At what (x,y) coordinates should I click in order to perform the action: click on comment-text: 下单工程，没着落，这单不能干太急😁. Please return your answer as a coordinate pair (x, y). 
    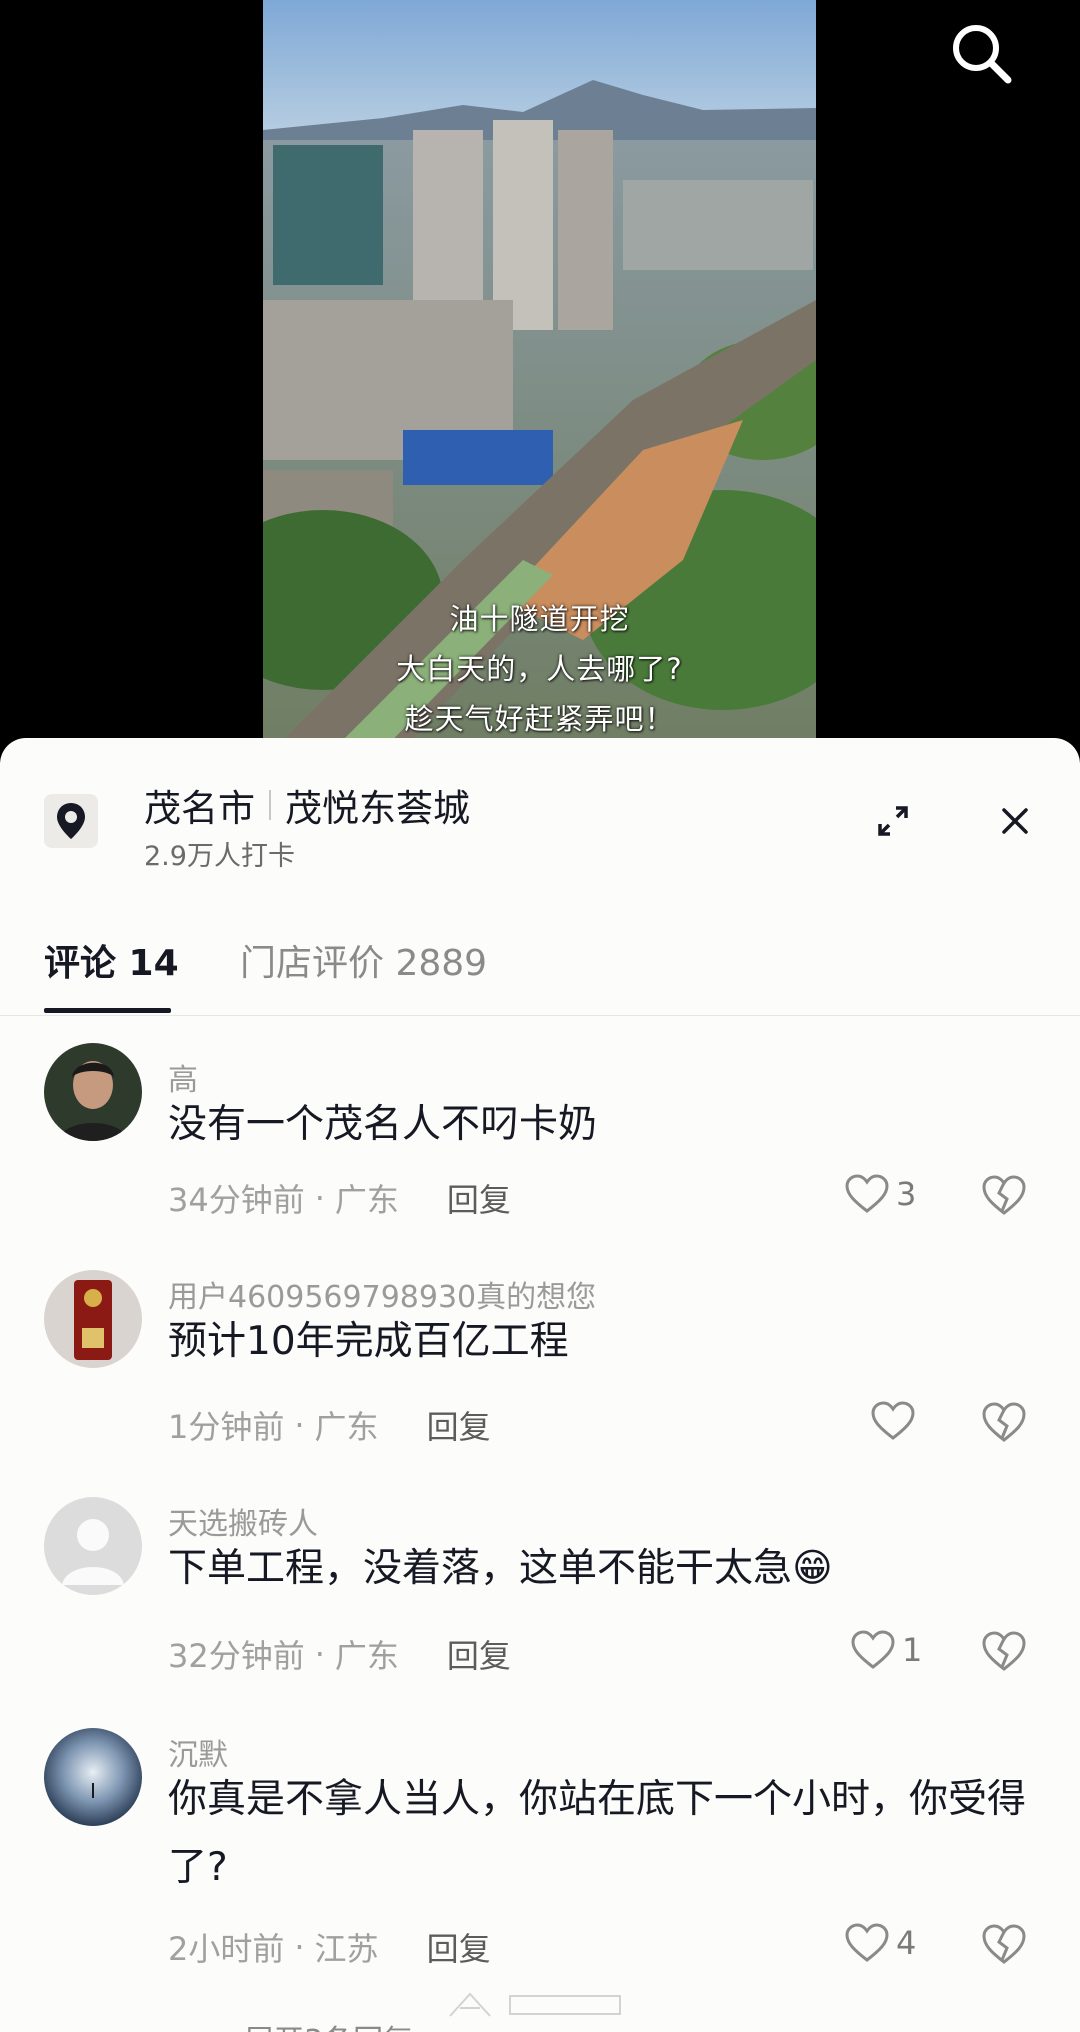
    Looking at the image, I should click on (608, 1569).